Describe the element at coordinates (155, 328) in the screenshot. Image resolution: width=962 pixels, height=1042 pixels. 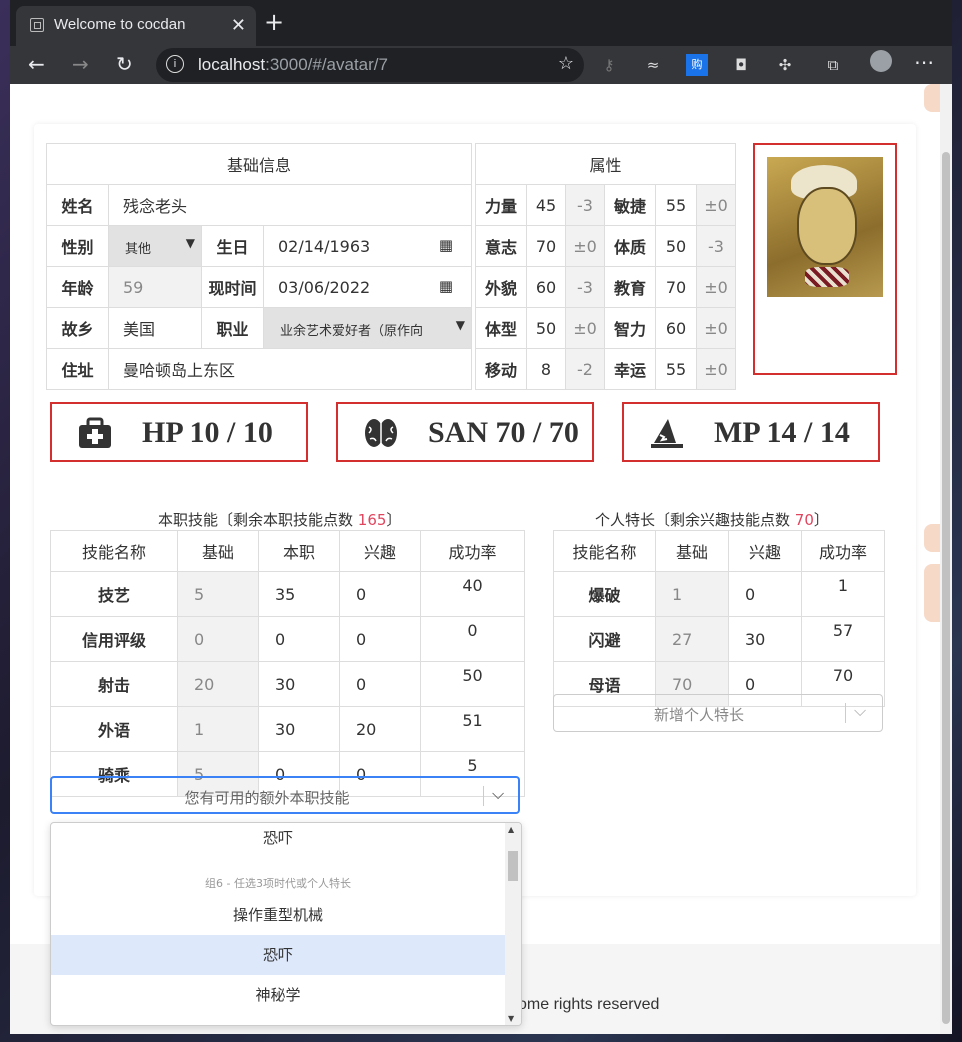
I see `hometown-field: 美国` at that location.